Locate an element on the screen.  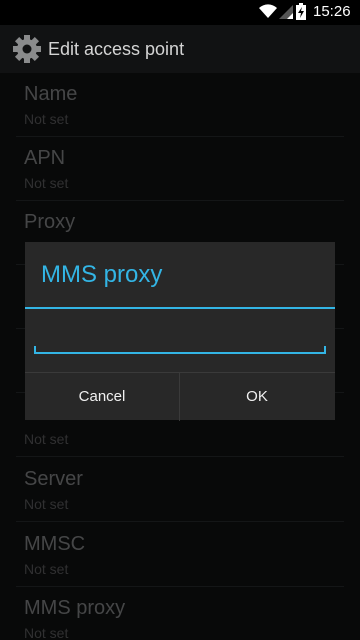
dialog-title-divider is located at coordinates (180, 308).